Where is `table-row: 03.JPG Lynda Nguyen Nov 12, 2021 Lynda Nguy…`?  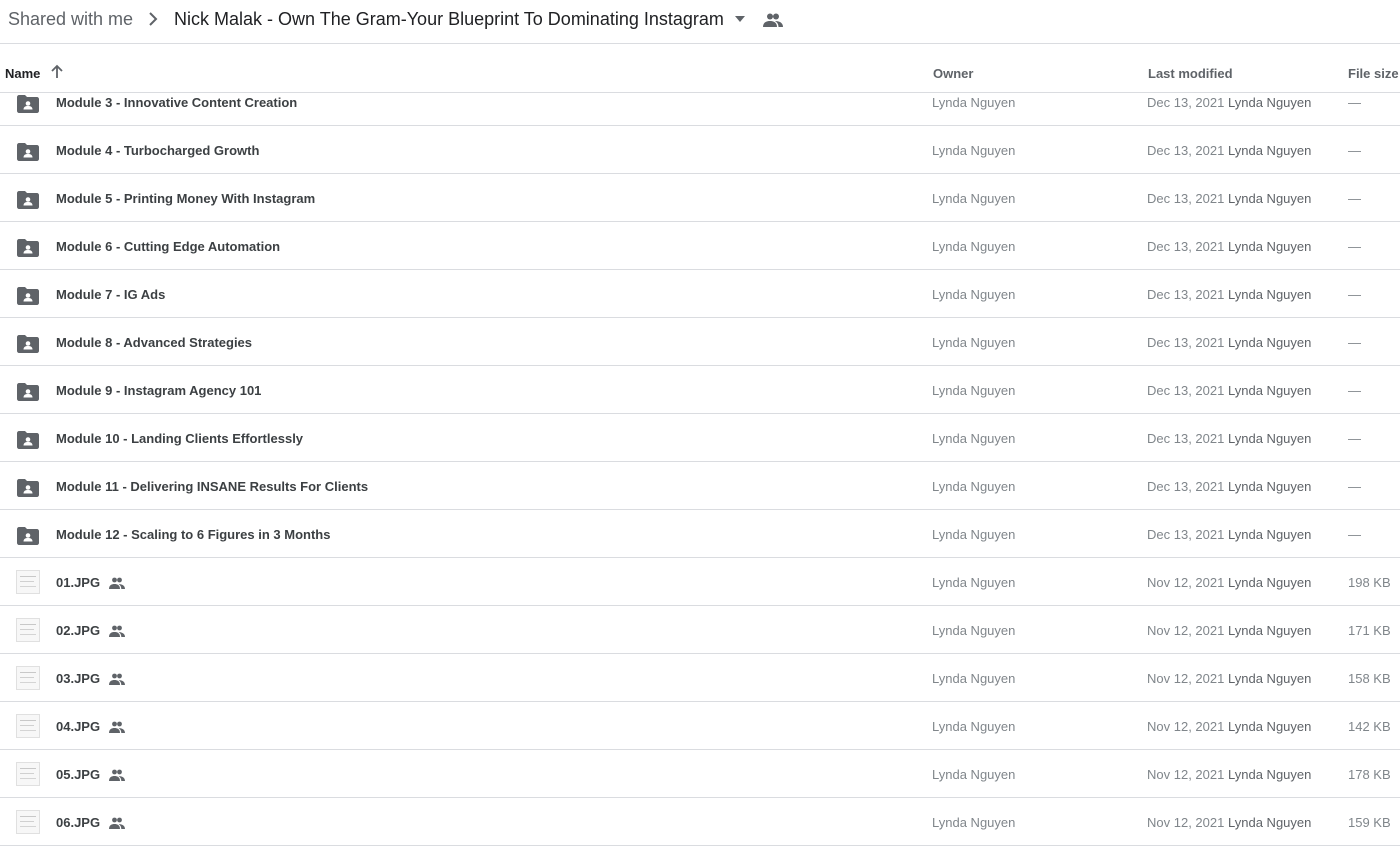
table-row: 03.JPG Lynda Nguyen Nov 12, 2021 Lynda Nguy… is located at coordinates (700, 678).